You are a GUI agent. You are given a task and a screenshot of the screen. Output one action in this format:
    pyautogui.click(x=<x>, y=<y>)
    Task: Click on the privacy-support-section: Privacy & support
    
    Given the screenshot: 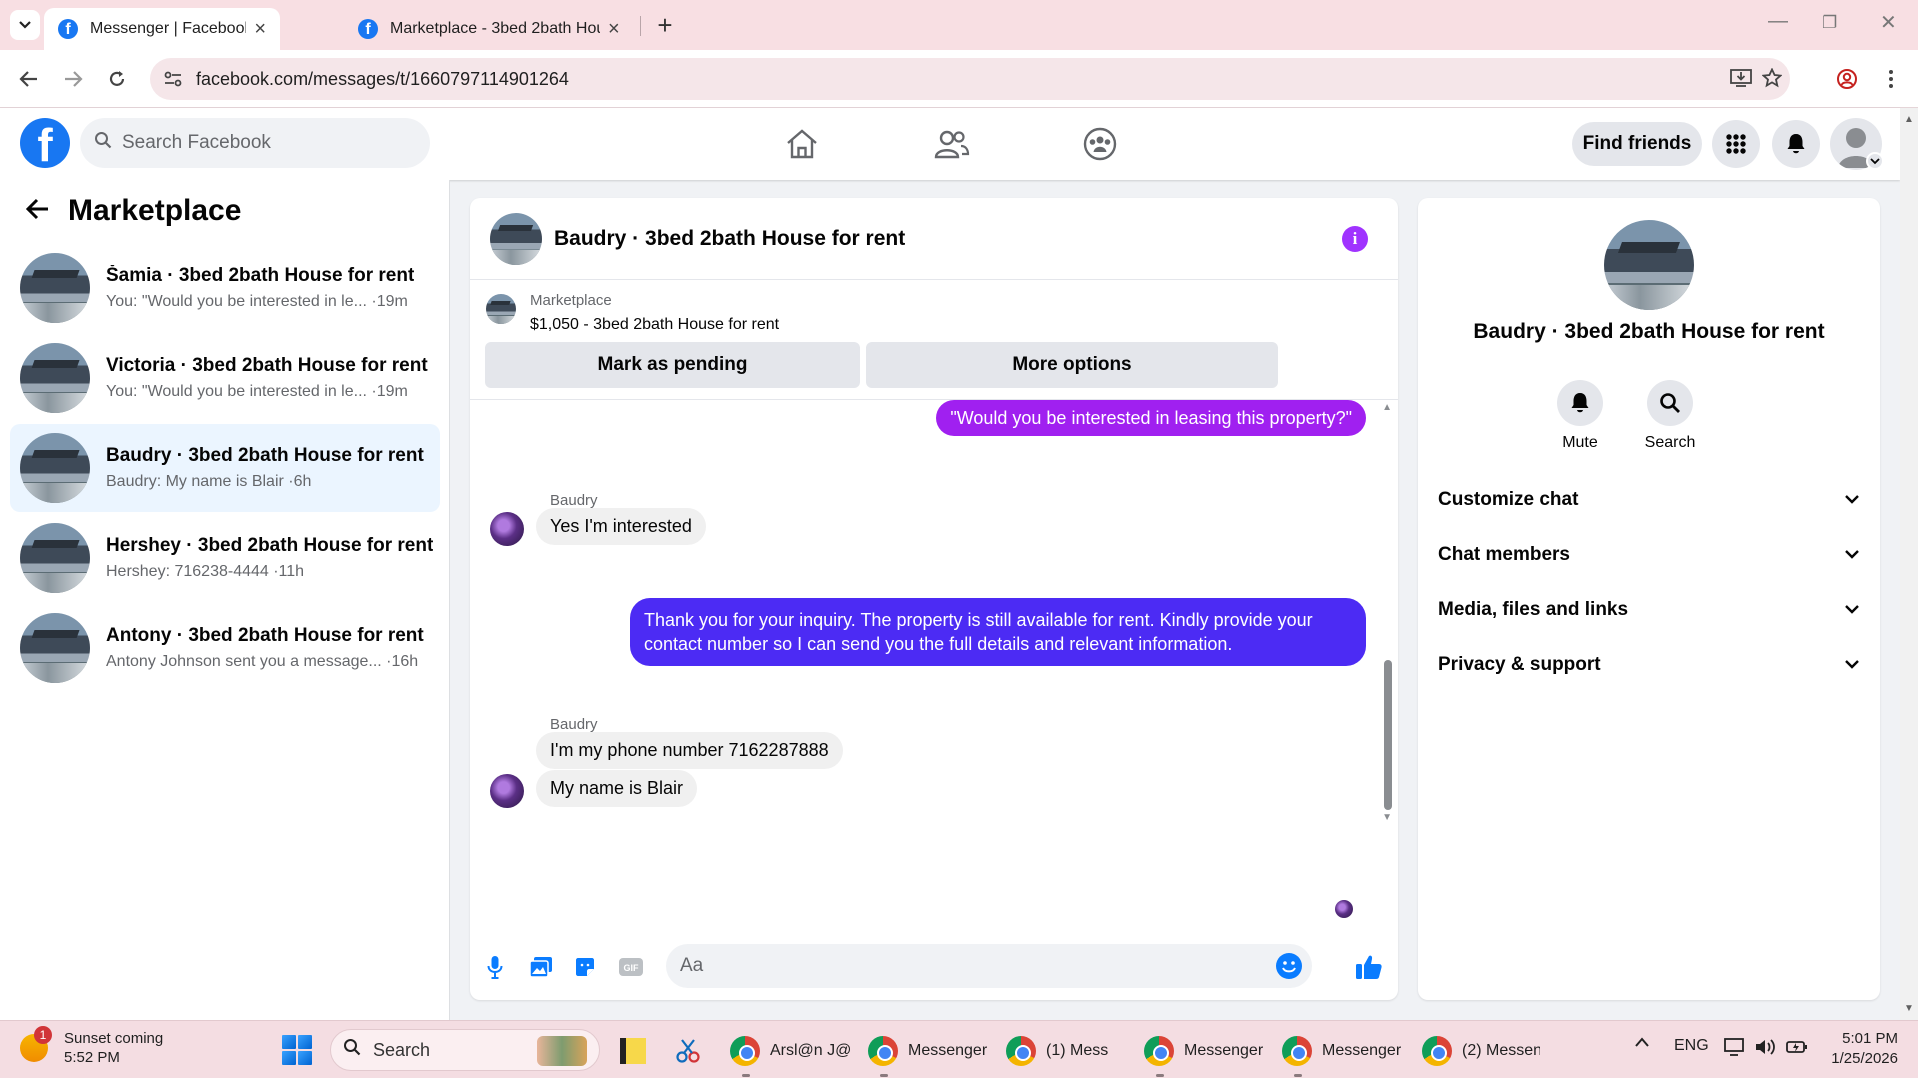 What is the action you would take?
    pyautogui.click(x=1649, y=665)
    